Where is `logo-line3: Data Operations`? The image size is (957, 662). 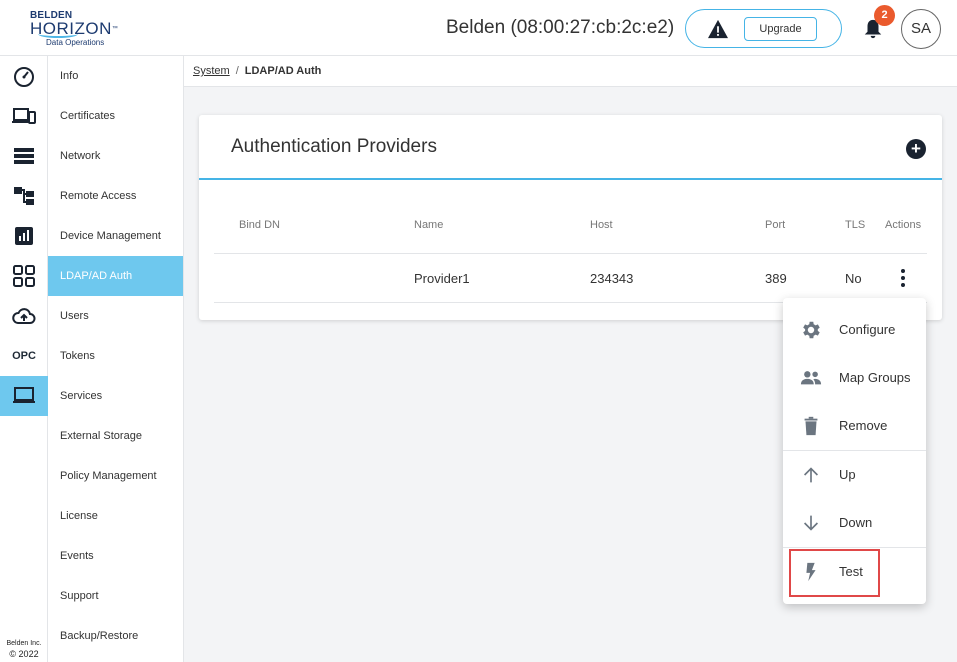 logo-line3: Data Operations is located at coordinates (75, 42).